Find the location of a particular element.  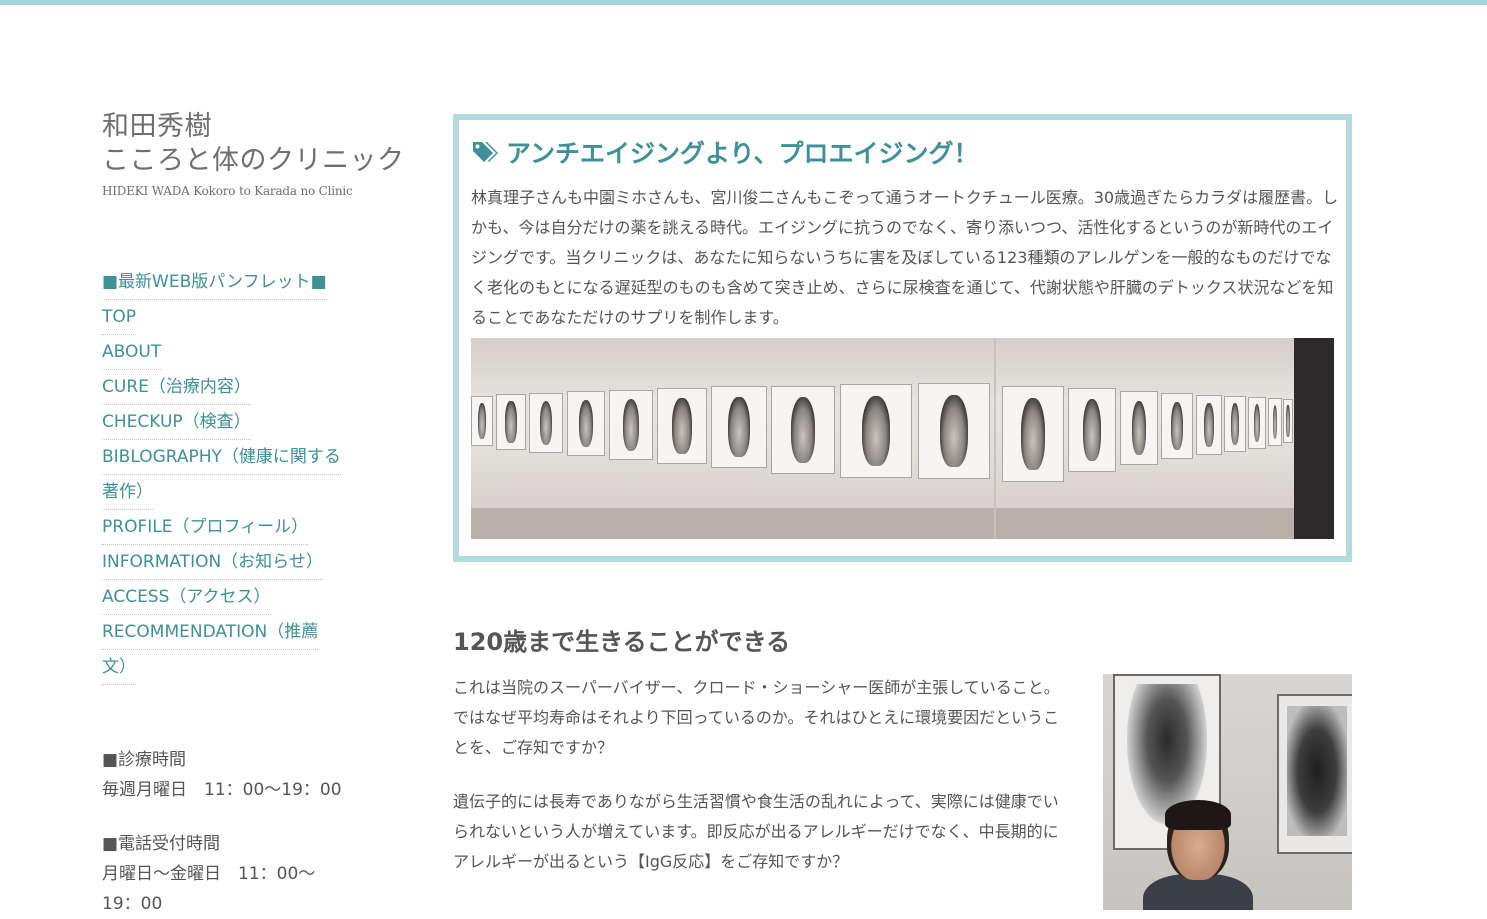

hours-value: 毎週月曜日 11：00〜19：00 is located at coordinates (222, 790).